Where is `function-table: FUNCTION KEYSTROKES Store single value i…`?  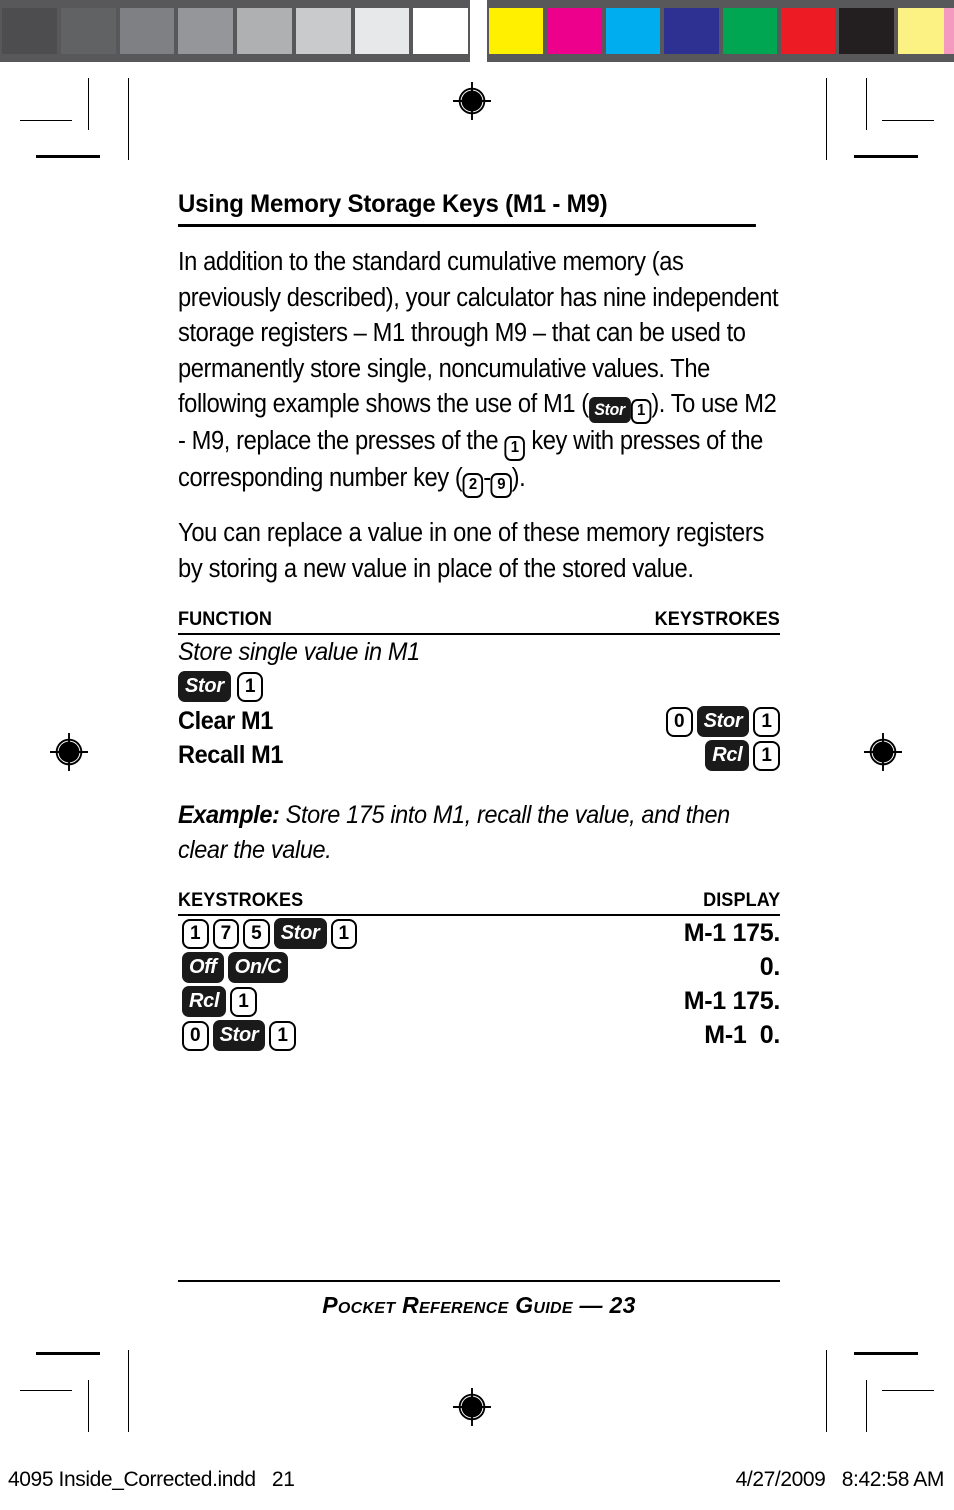 function-table: FUNCTION KEYSTROKES Store single value i… is located at coordinates (479, 690).